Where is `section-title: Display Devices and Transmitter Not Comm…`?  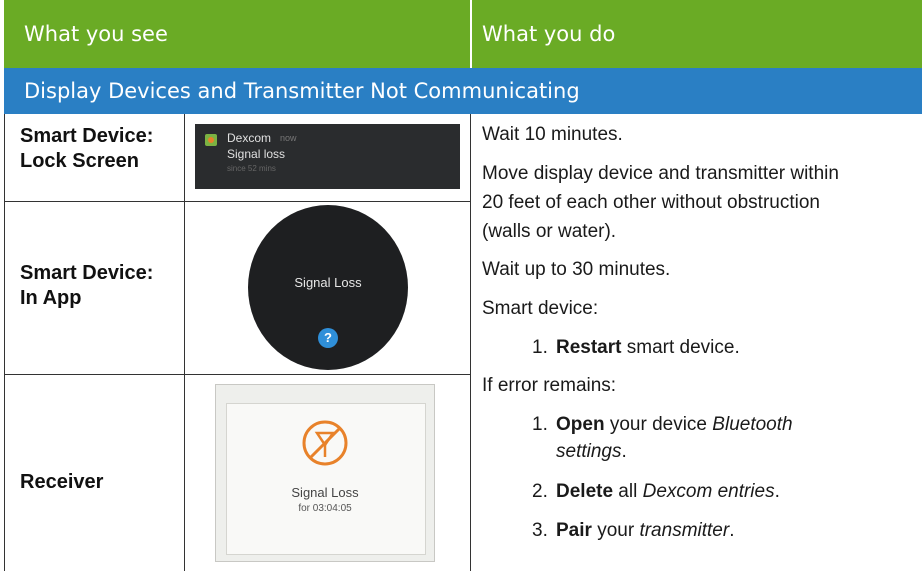
section-title: Display Devices and Transmitter Not Comm… is located at coordinates (463, 91).